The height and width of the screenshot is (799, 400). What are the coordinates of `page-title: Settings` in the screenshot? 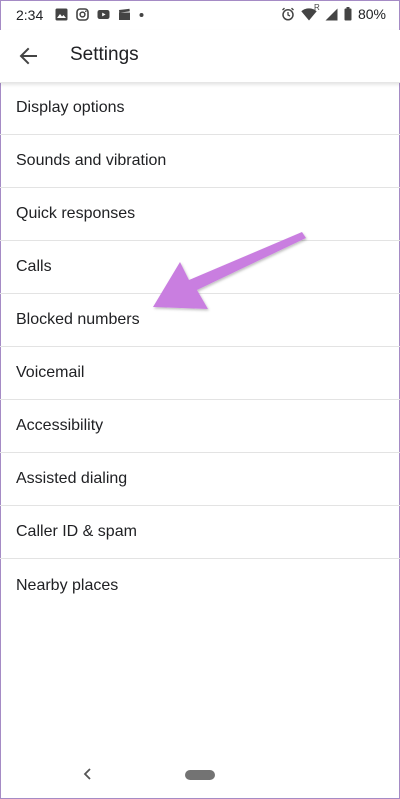 It's located at (104, 54).